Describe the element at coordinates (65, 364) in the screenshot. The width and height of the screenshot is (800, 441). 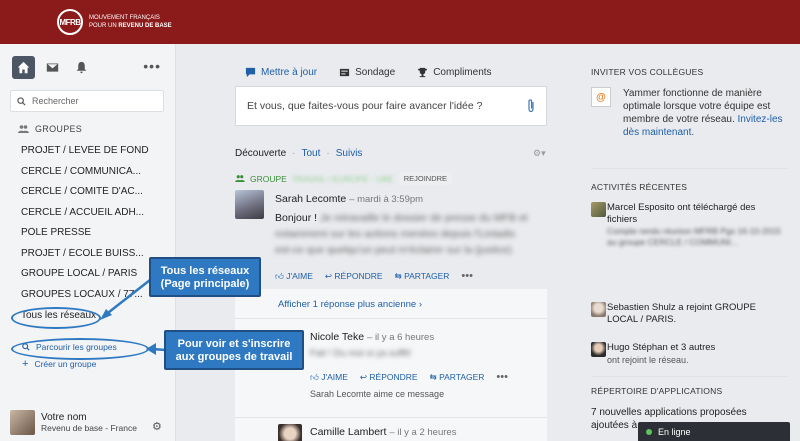
I see `create-group-label: Créer un groupe` at that location.